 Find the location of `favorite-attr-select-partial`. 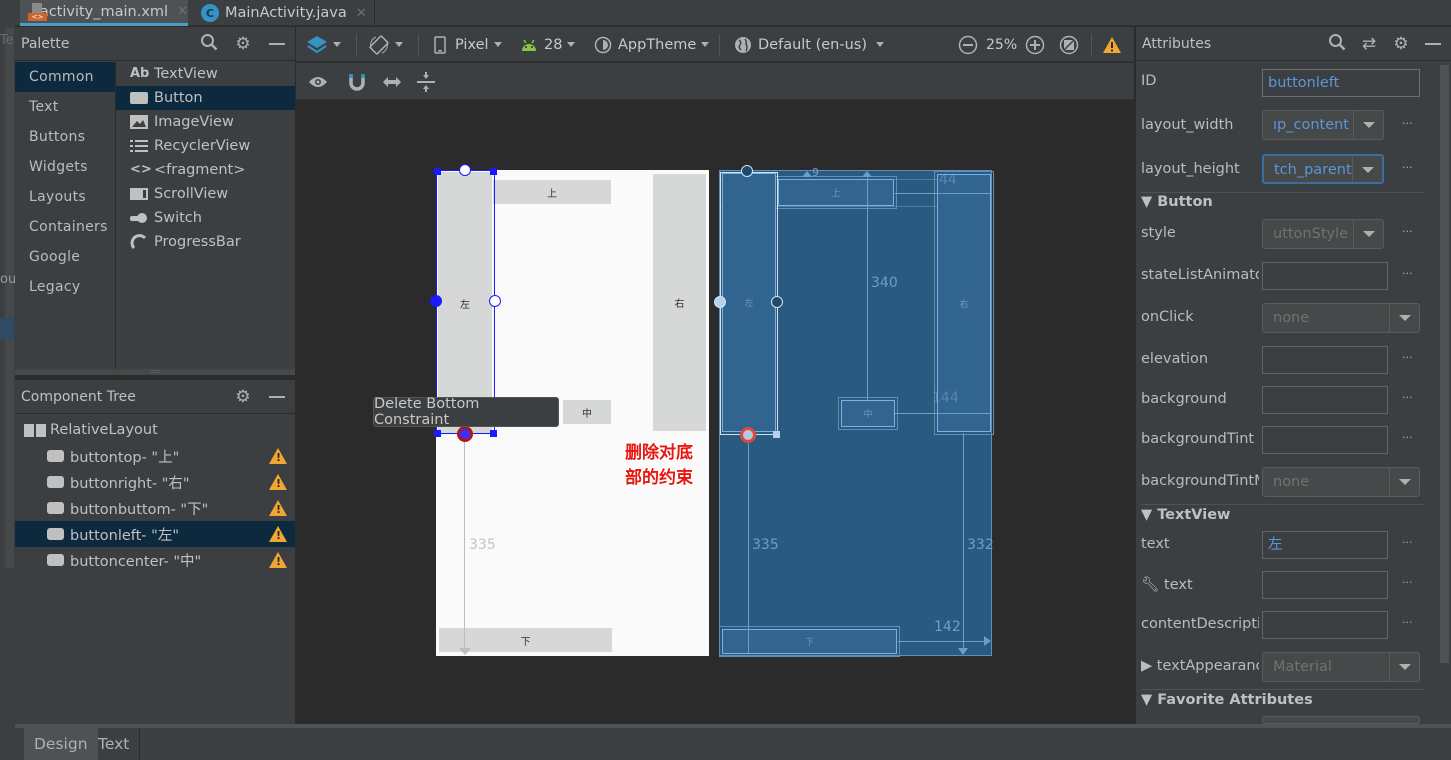

favorite-attr-select-partial is located at coordinates (1341, 720).